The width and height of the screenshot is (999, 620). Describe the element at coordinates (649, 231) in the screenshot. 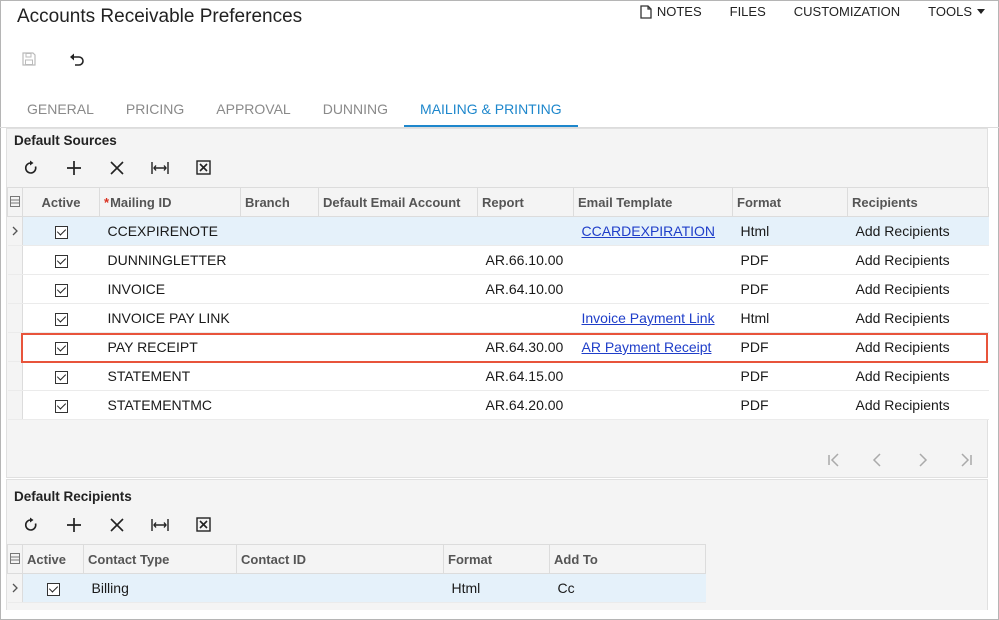

I see `email-template-link: CCARDEXPIRATION` at that location.